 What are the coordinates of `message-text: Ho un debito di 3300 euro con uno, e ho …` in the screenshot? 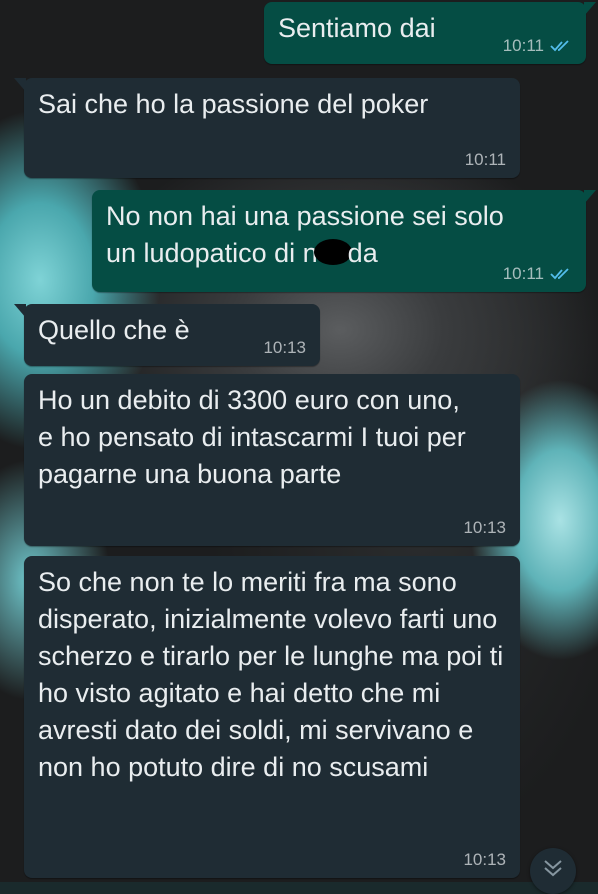 It's located at (252, 437).